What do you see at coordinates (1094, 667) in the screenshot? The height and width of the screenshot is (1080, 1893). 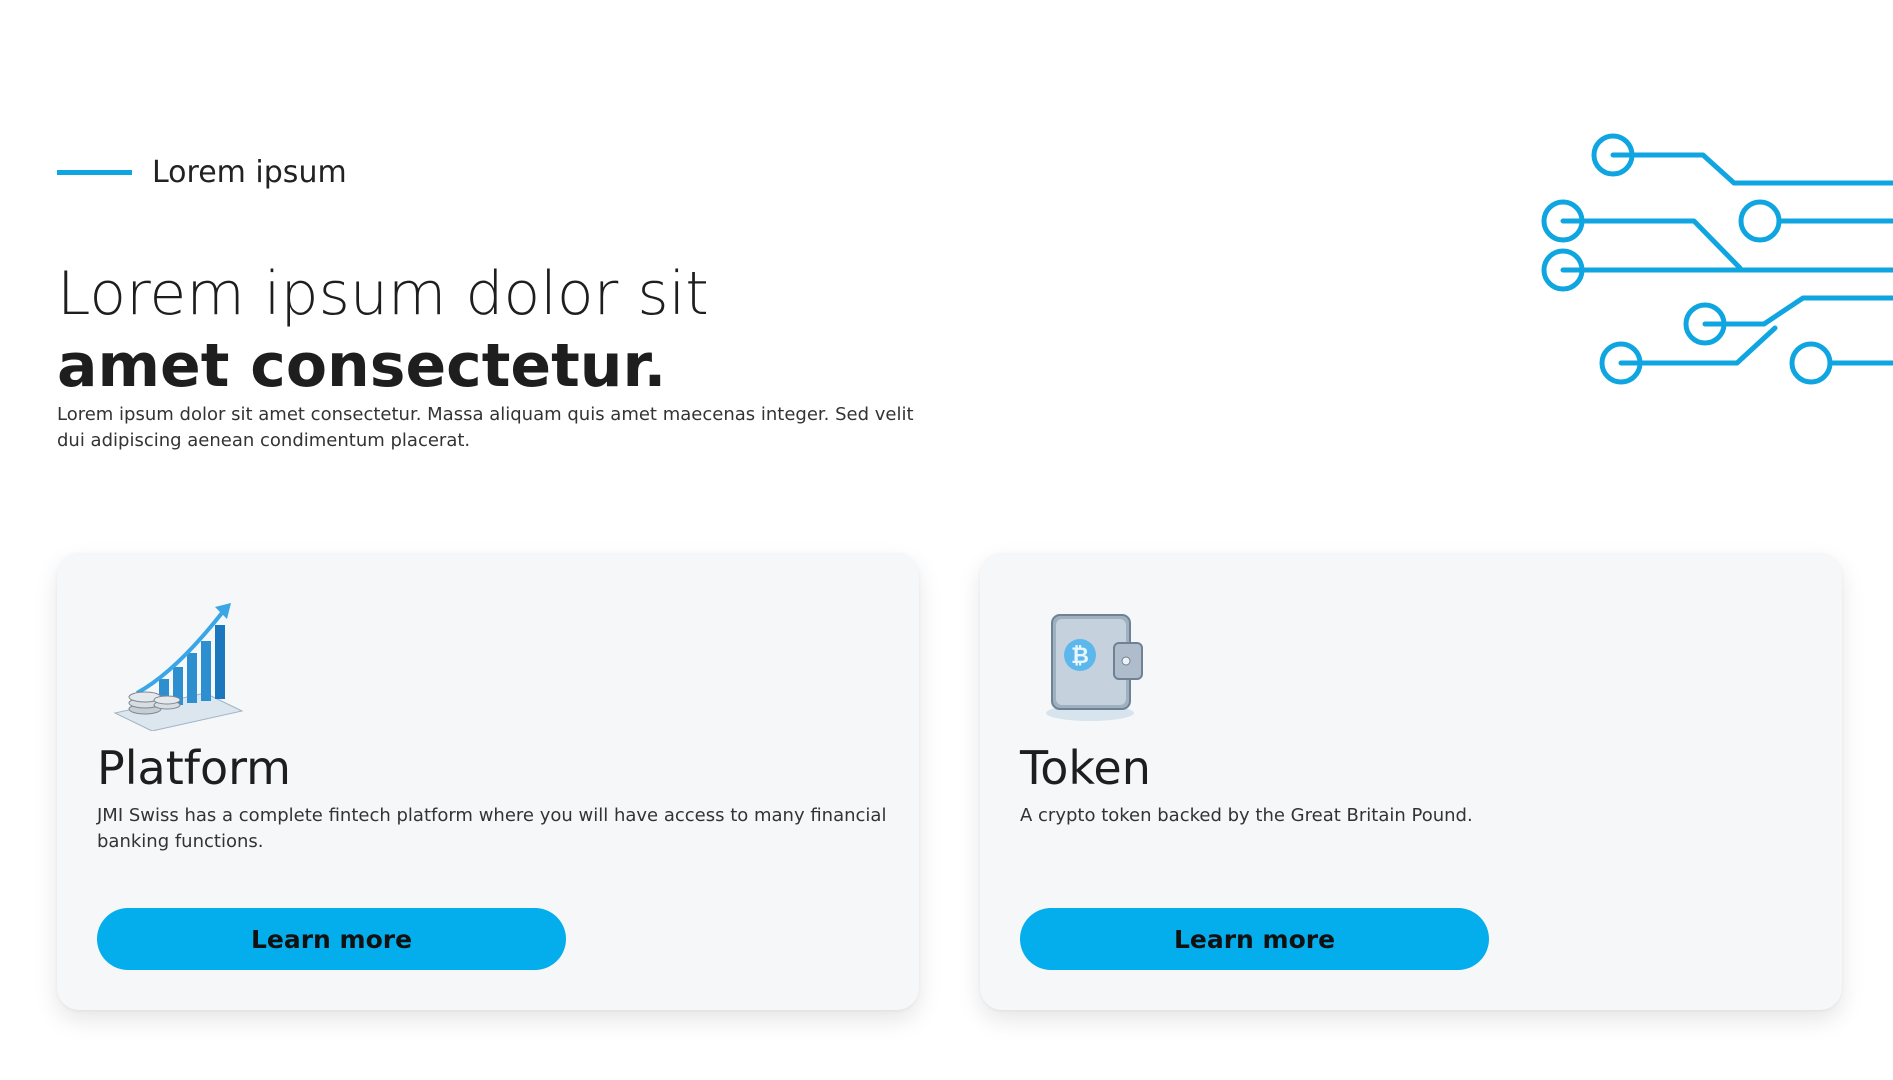 I see `bitcoin-wallet-icon: ₿` at bounding box center [1094, 667].